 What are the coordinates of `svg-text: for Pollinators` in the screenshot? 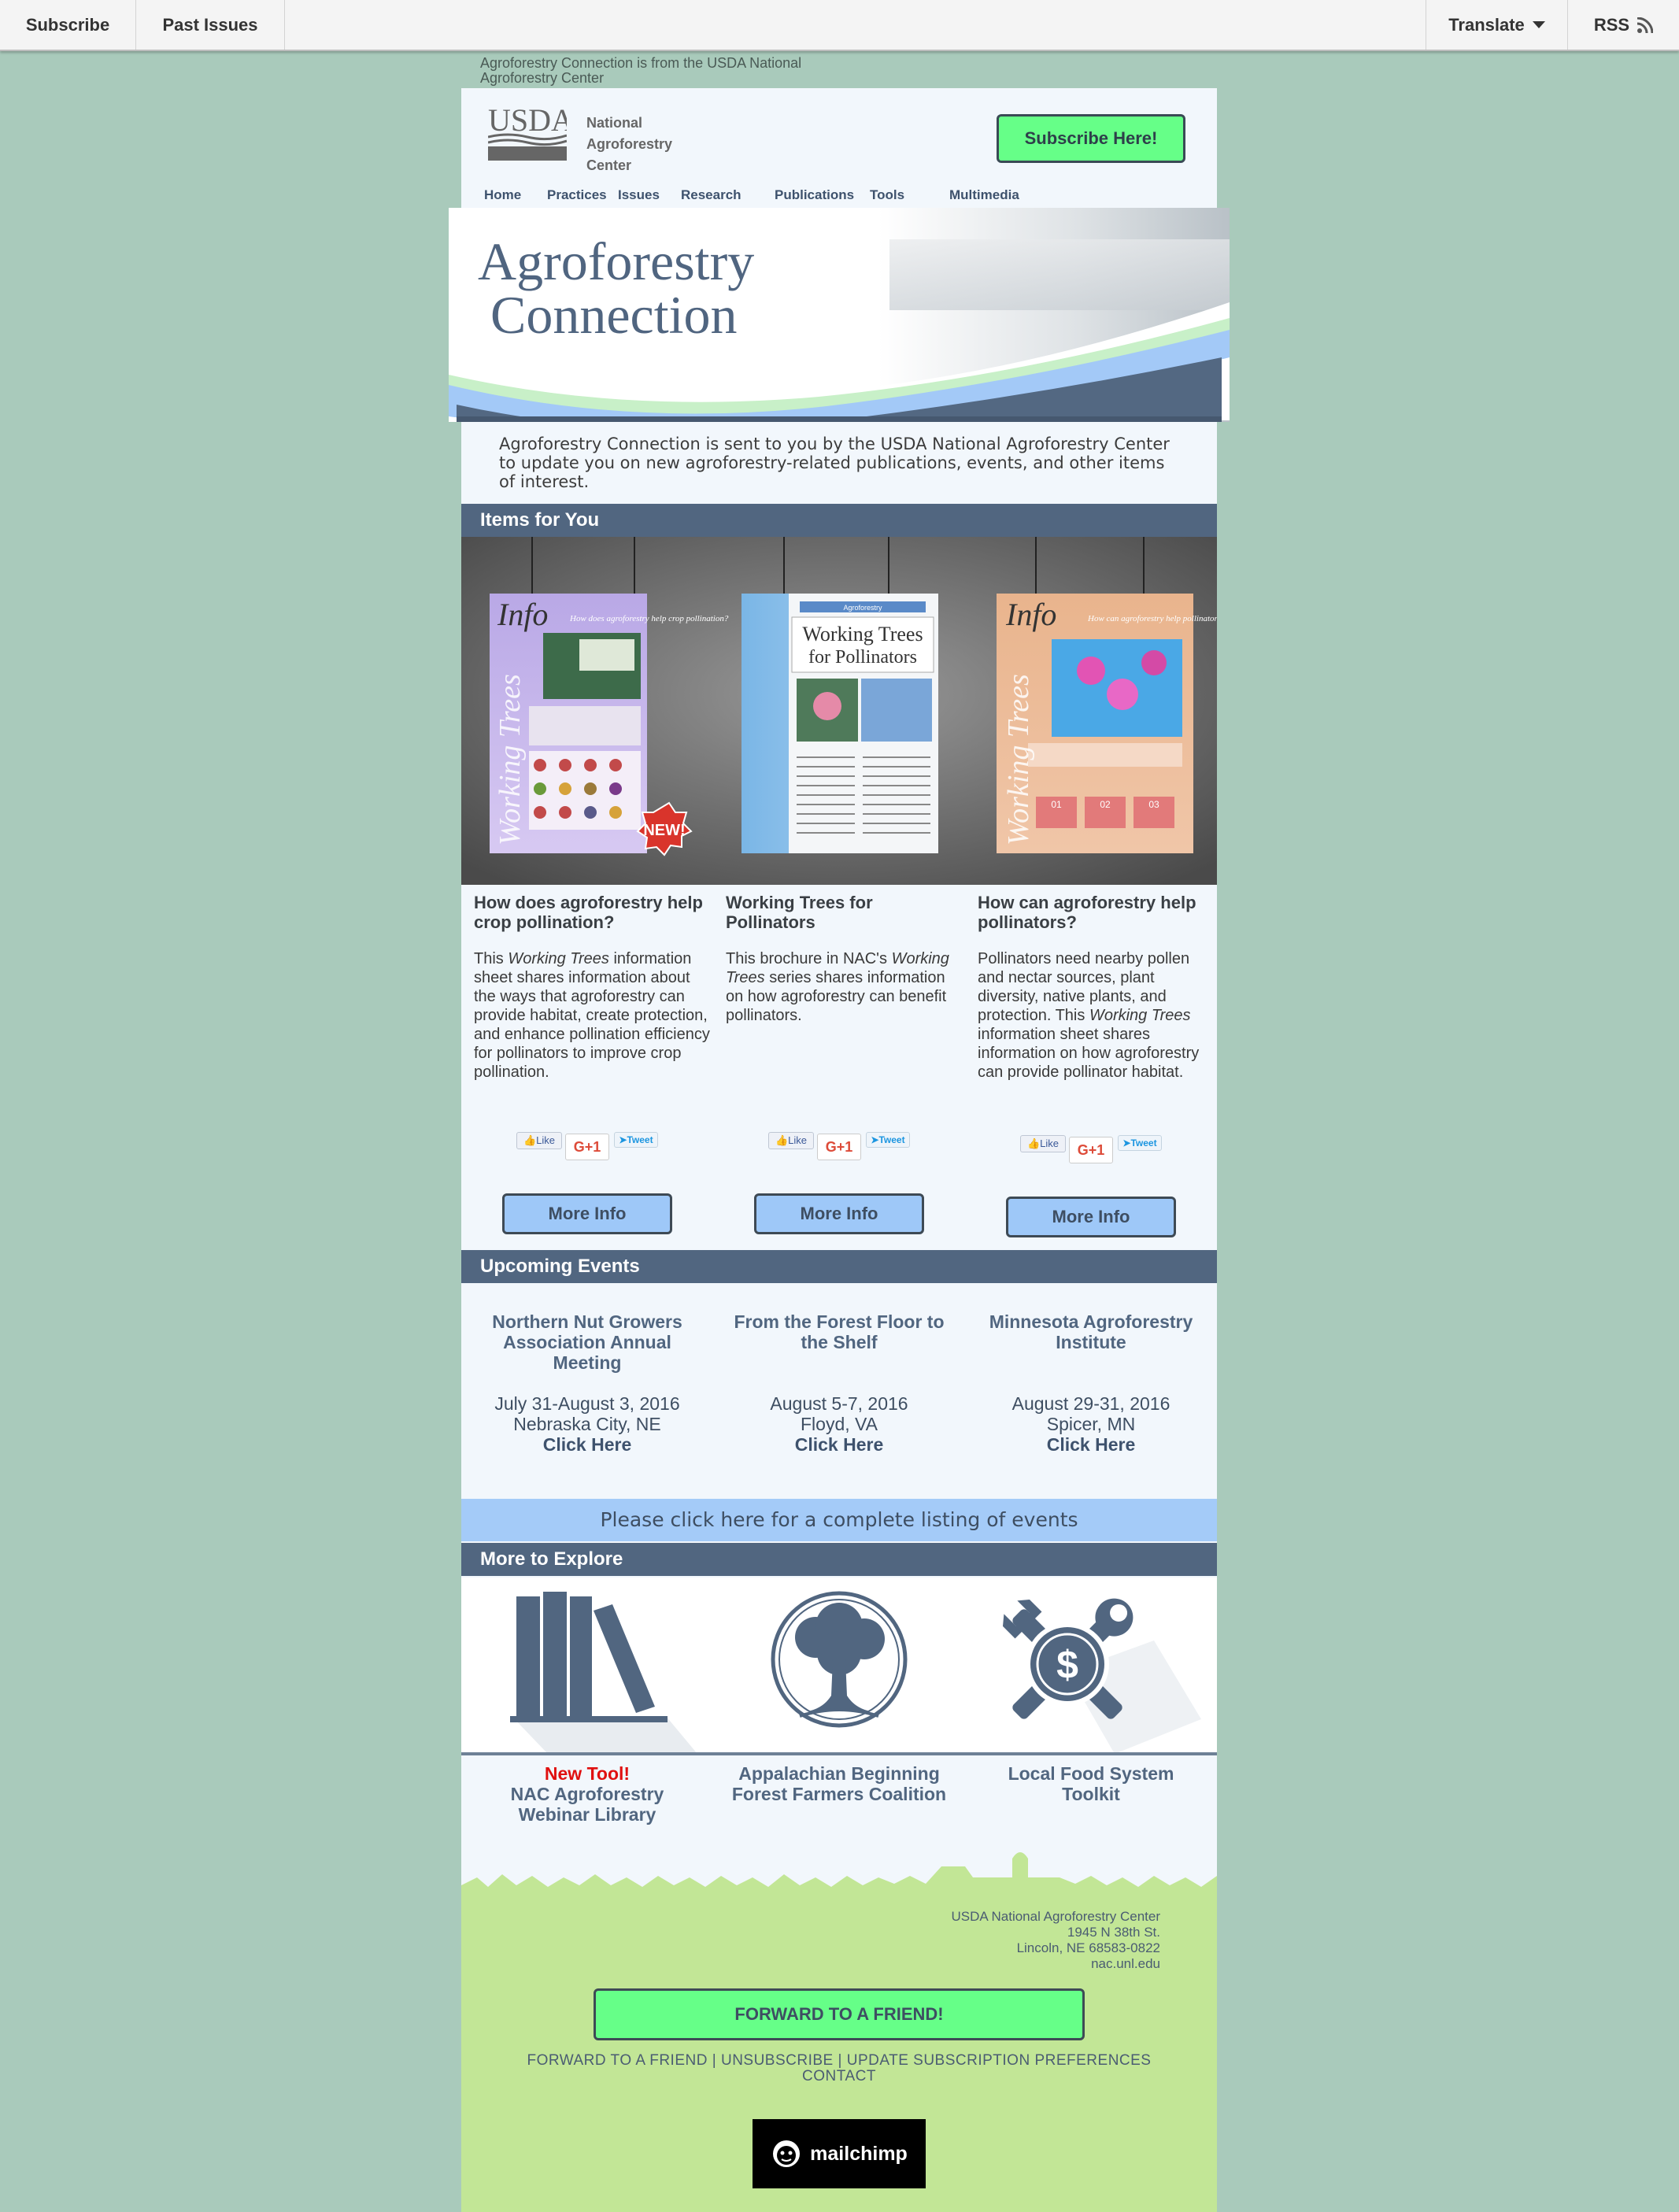 It's located at (862, 657).